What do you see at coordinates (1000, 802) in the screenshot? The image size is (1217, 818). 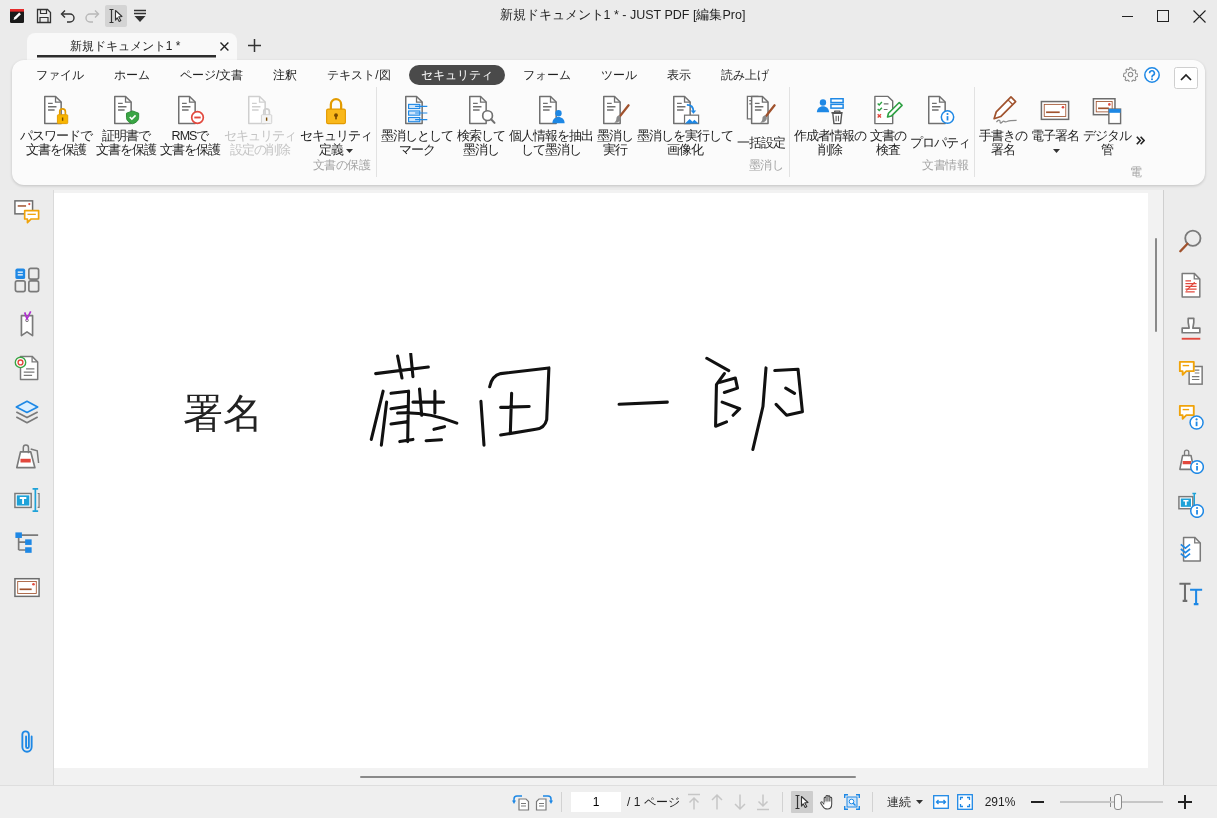 I see `zoom-level: 291%` at bounding box center [1000, 802].